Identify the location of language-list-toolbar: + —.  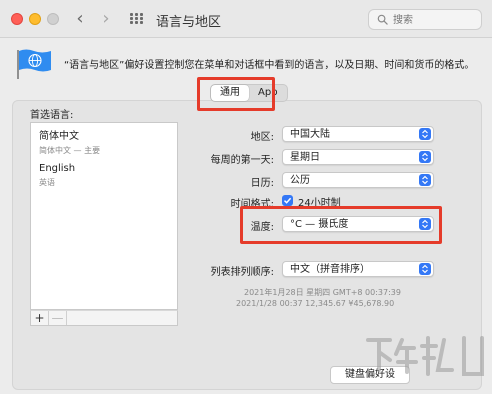
(104, 318).